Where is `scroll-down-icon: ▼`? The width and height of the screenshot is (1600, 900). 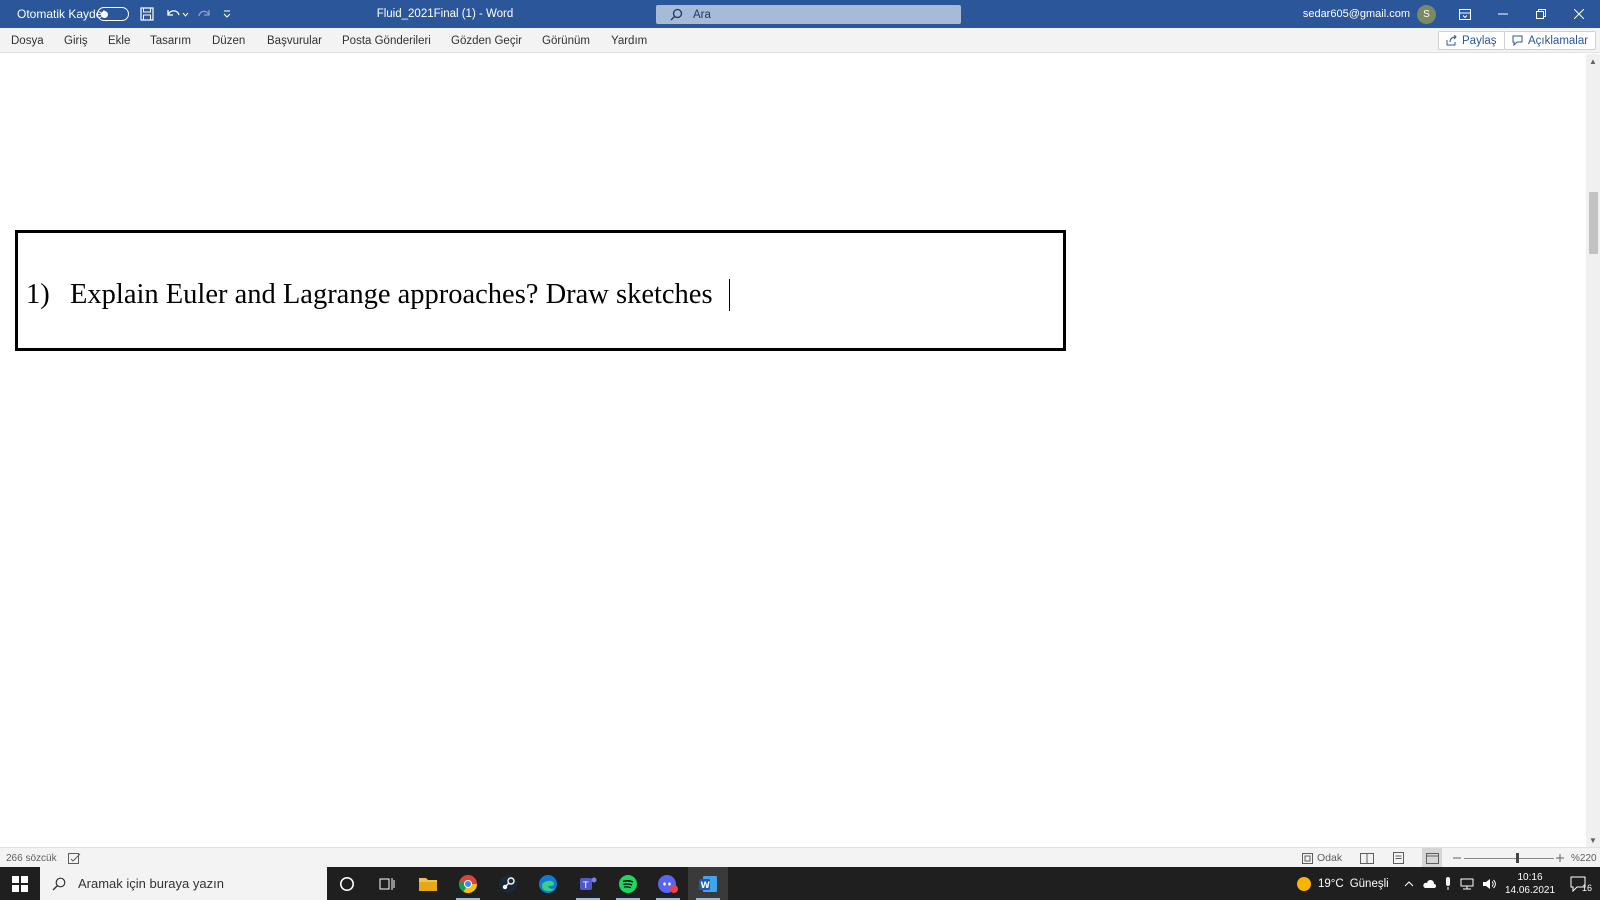
scroll-down-icon: ▼ is located at coordinates (1593, 840).